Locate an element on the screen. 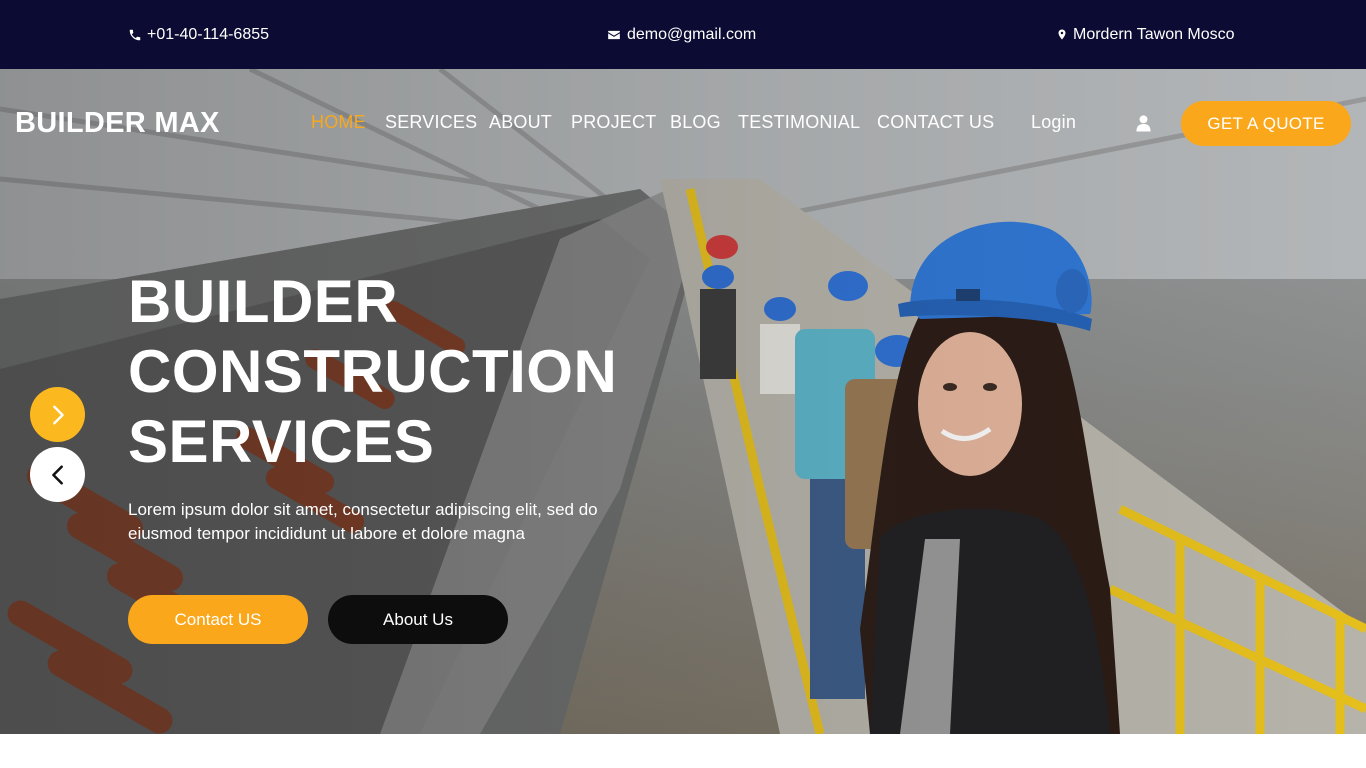 This screenshot has width=1366, height=768. hero-title-line: CONSTRUCTION is located at coordinates (373, 371).